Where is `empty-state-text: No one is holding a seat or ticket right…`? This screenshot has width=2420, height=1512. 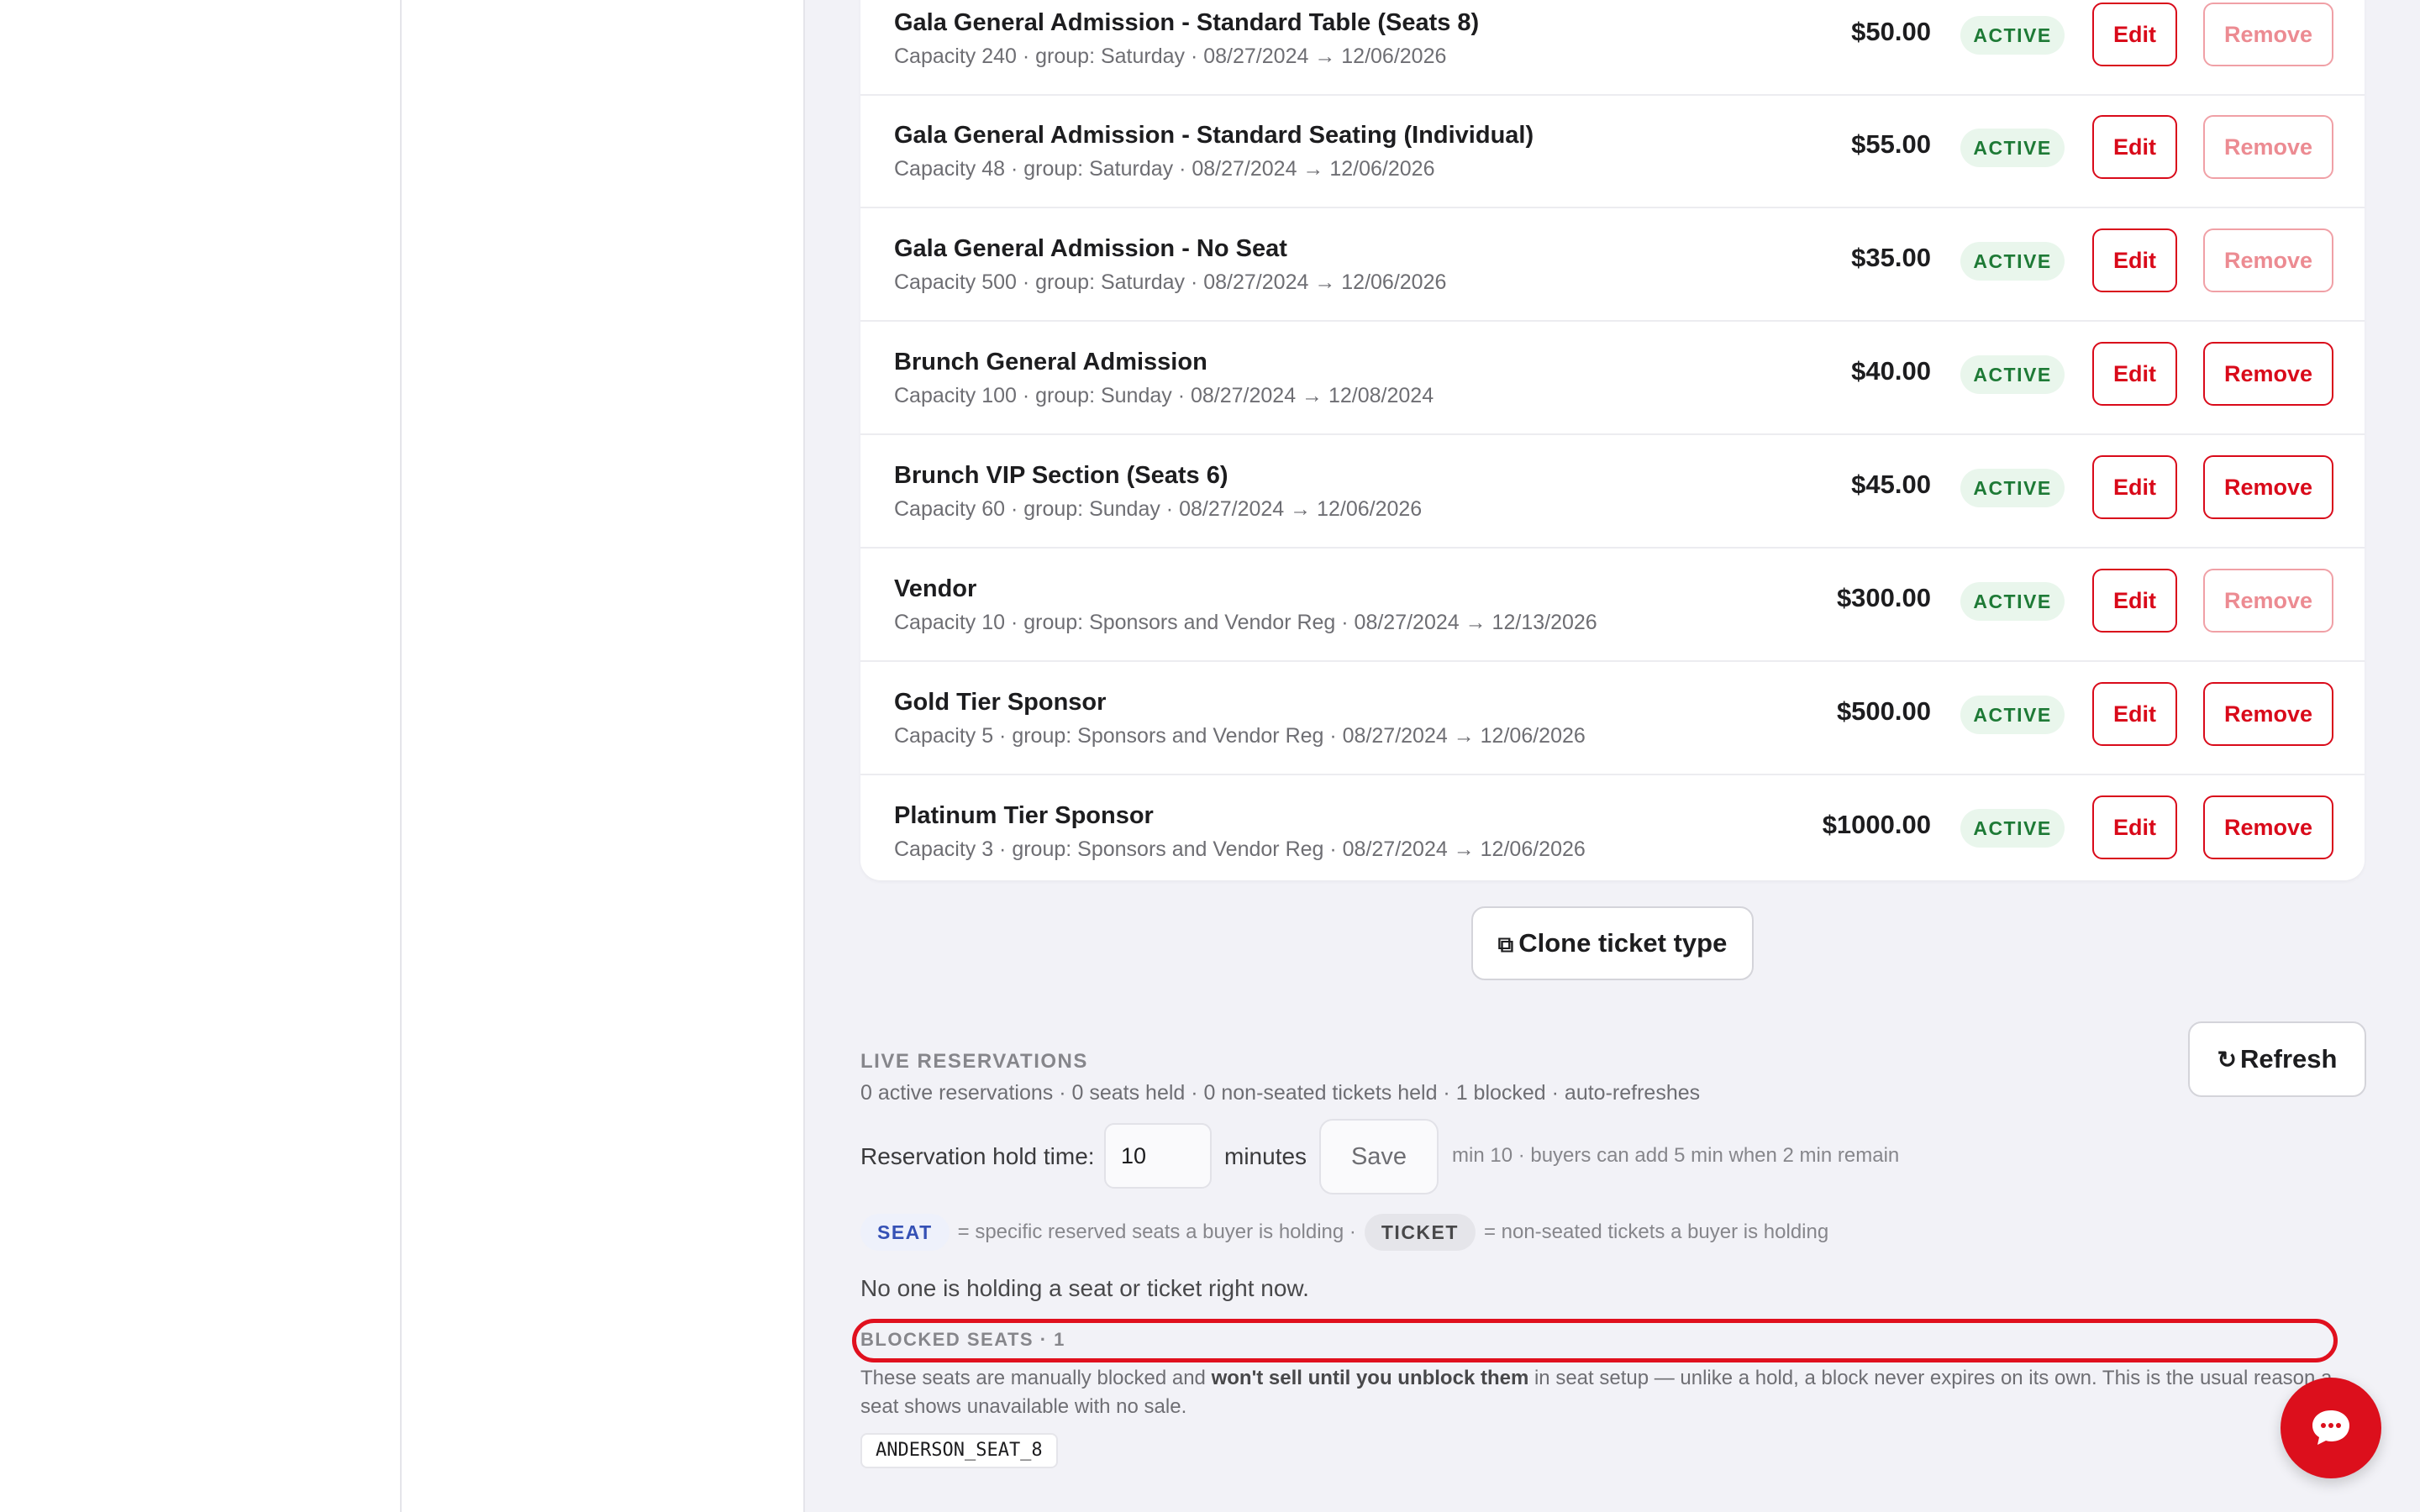
empty-state-text: No one is holding a seat or ticket right… is located at coordinates (1084, 1288).